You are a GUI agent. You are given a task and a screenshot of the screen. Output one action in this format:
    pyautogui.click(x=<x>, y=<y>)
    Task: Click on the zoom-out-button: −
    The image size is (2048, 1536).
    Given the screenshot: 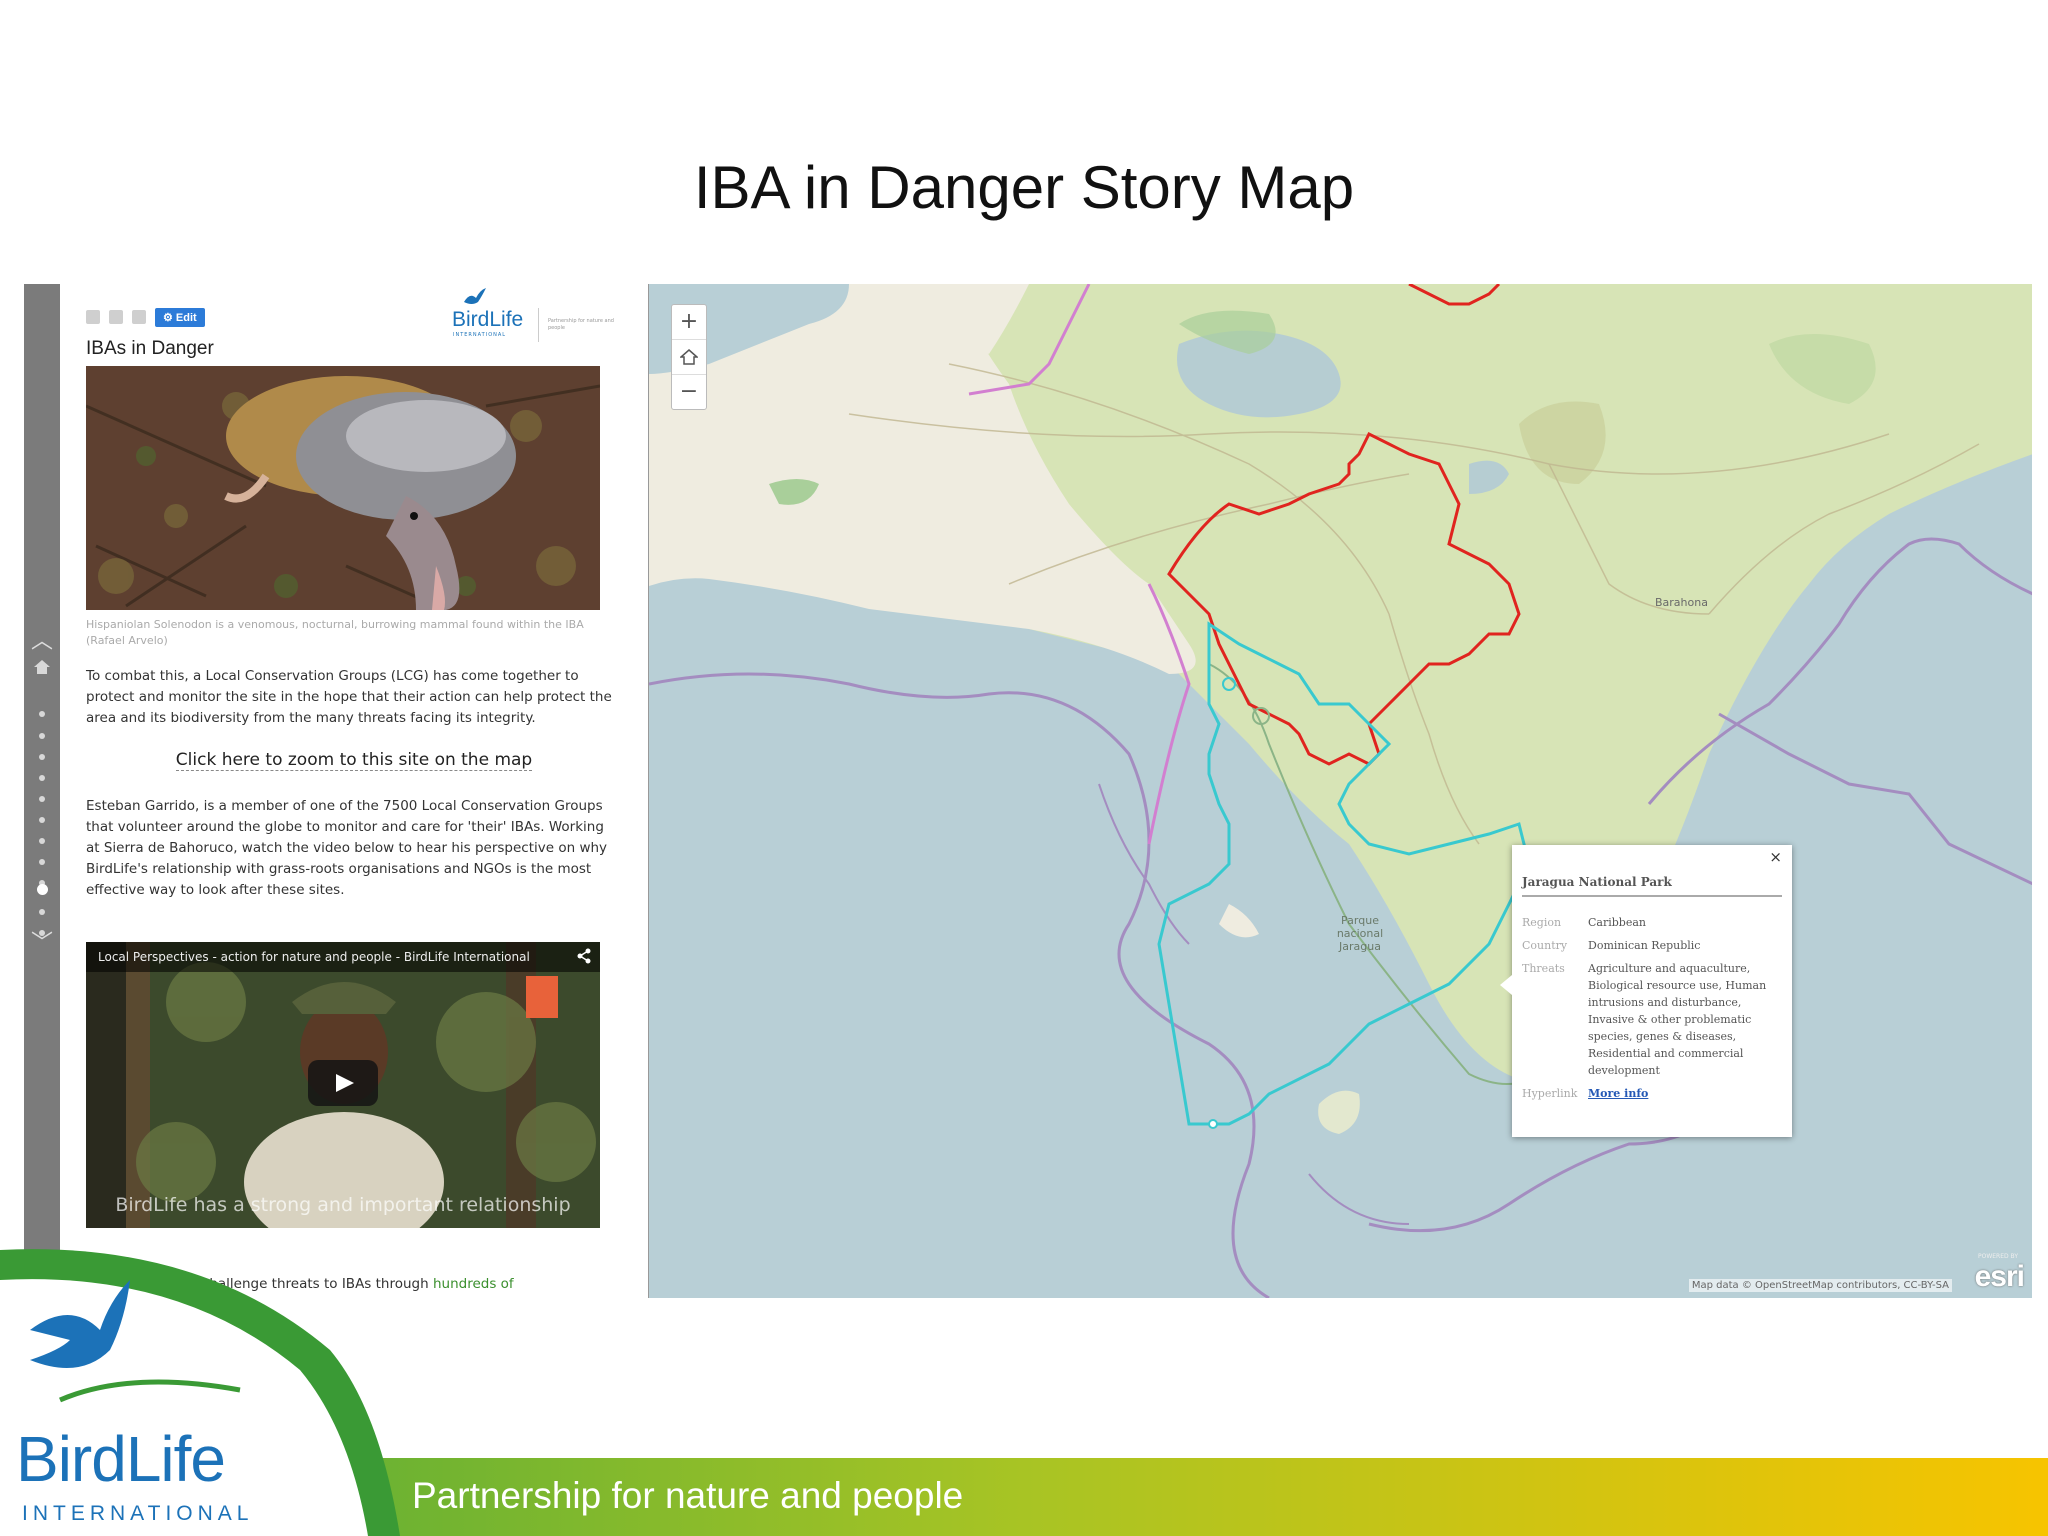 What is the action you would take?
    pyautogui.click(x=689, y=392)
    